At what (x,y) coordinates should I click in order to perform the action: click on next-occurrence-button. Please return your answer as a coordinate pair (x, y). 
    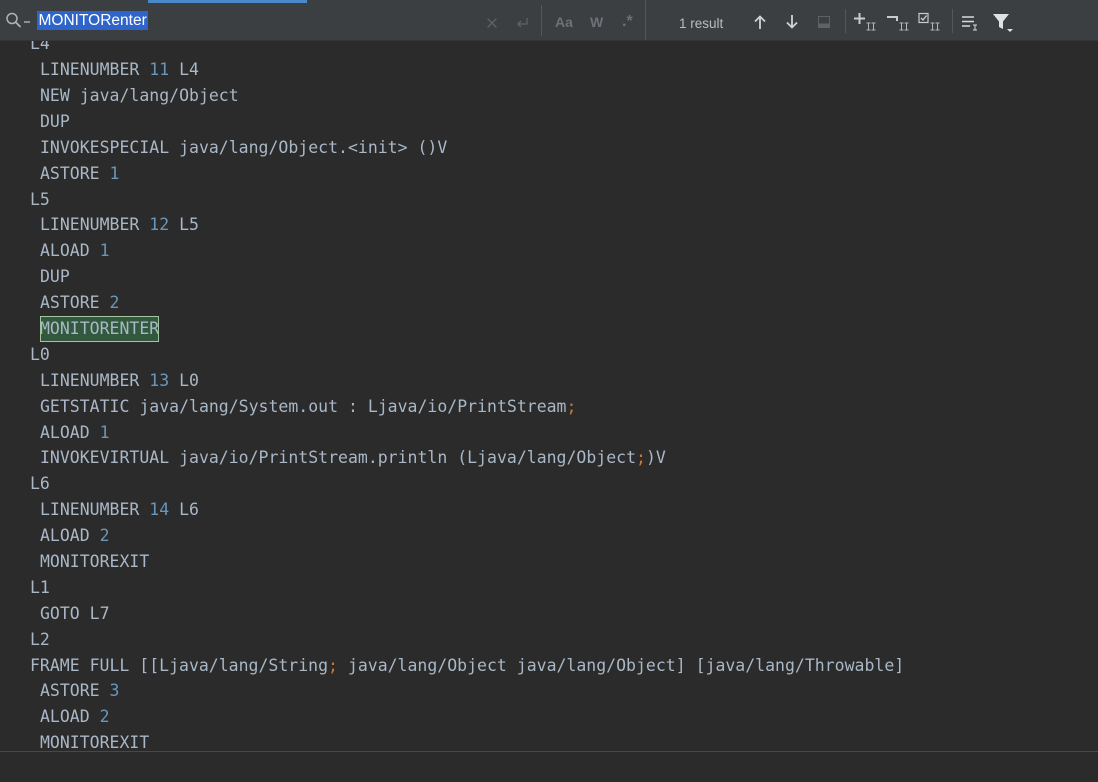
    Looking at the image, I should click on (792, 22).